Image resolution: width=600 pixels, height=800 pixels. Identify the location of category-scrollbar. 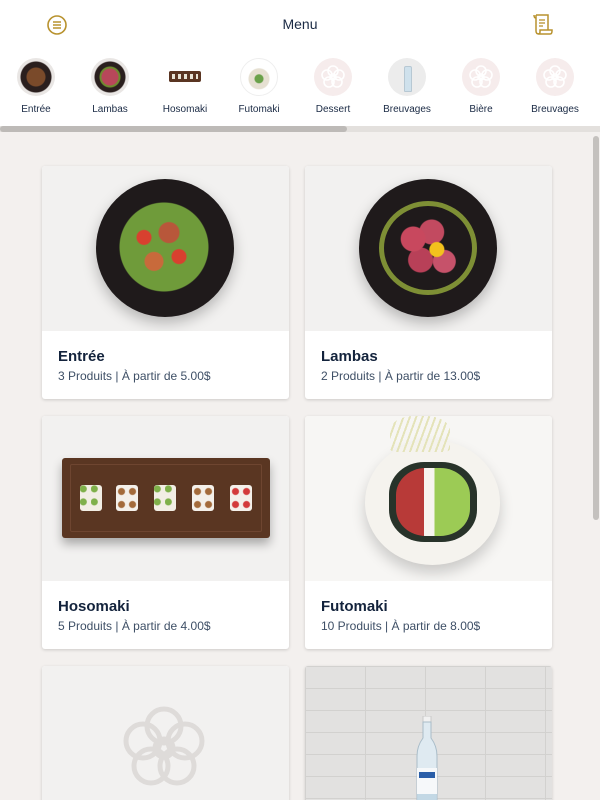
(300, 129).